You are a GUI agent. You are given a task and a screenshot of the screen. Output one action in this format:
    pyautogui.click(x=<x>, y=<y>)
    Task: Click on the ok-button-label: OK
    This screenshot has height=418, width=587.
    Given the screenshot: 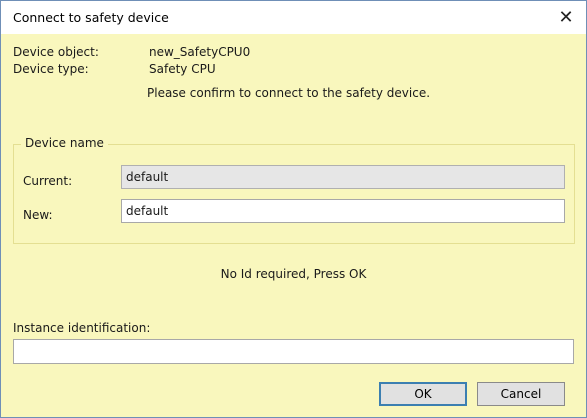 What is the action you would take?
    pyautogui.click(x=423, y=394)
    